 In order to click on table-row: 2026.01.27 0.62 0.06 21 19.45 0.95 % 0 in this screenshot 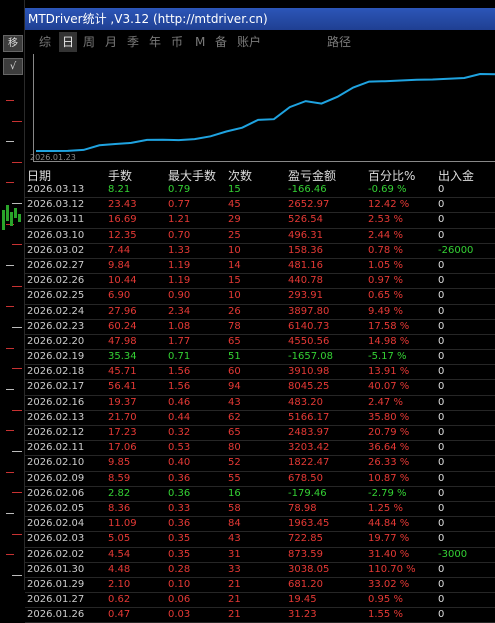, I will do `click(260, 601)`.